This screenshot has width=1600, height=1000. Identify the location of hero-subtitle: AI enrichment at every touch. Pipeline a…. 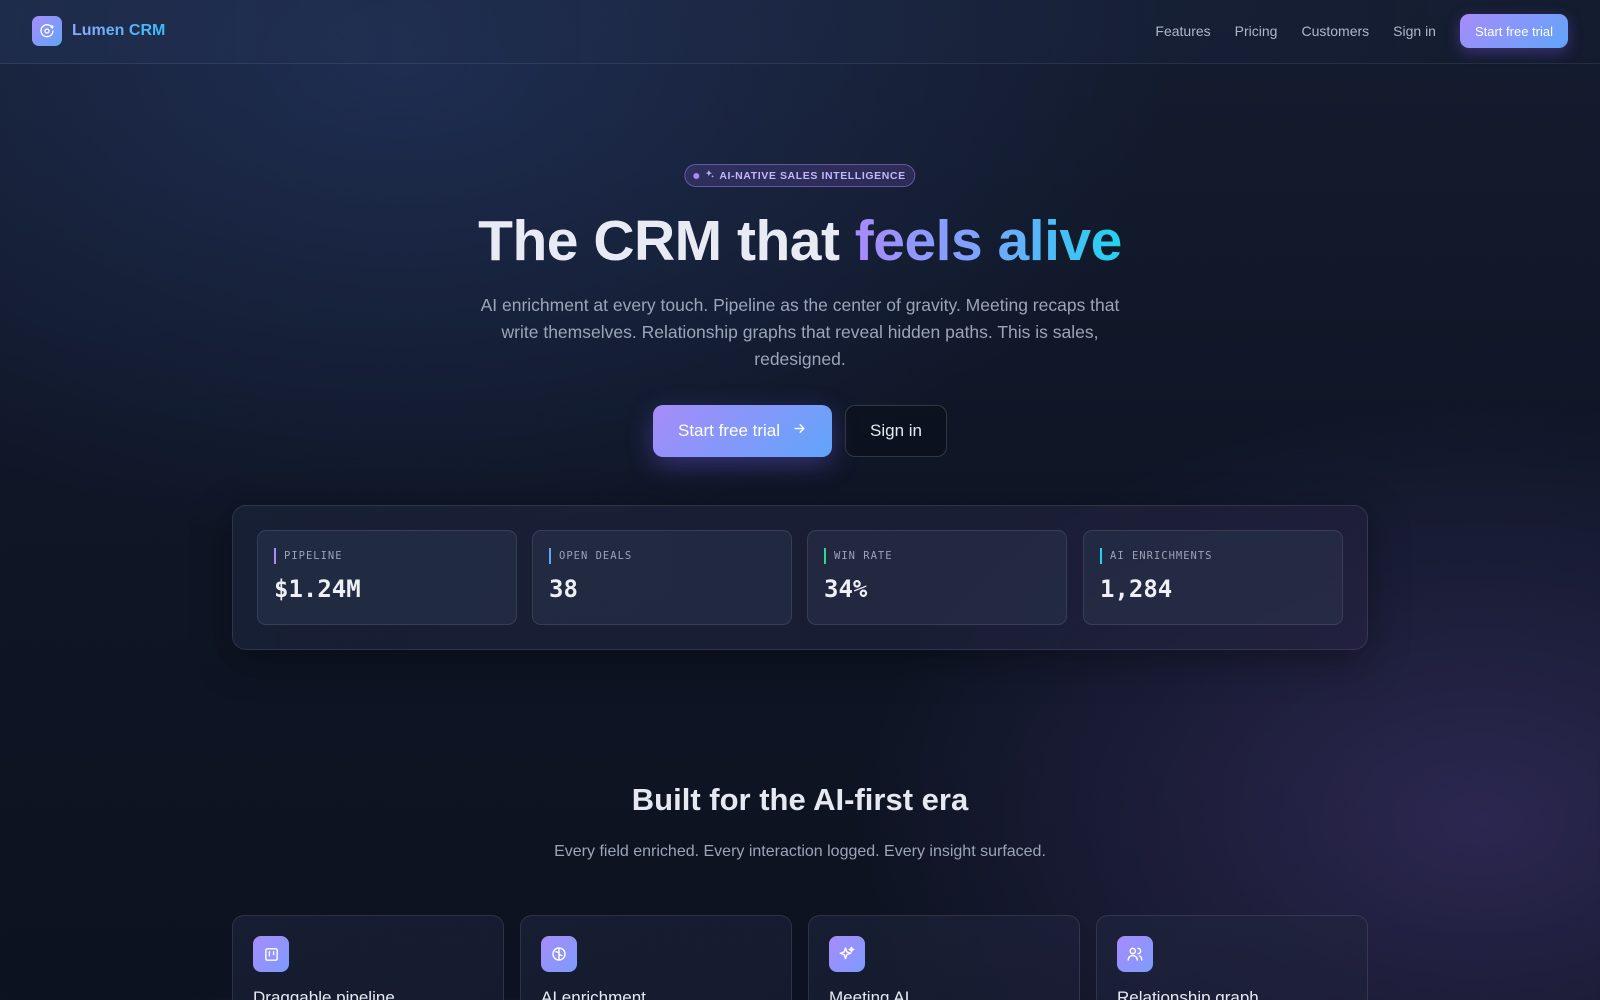
(800, 332).